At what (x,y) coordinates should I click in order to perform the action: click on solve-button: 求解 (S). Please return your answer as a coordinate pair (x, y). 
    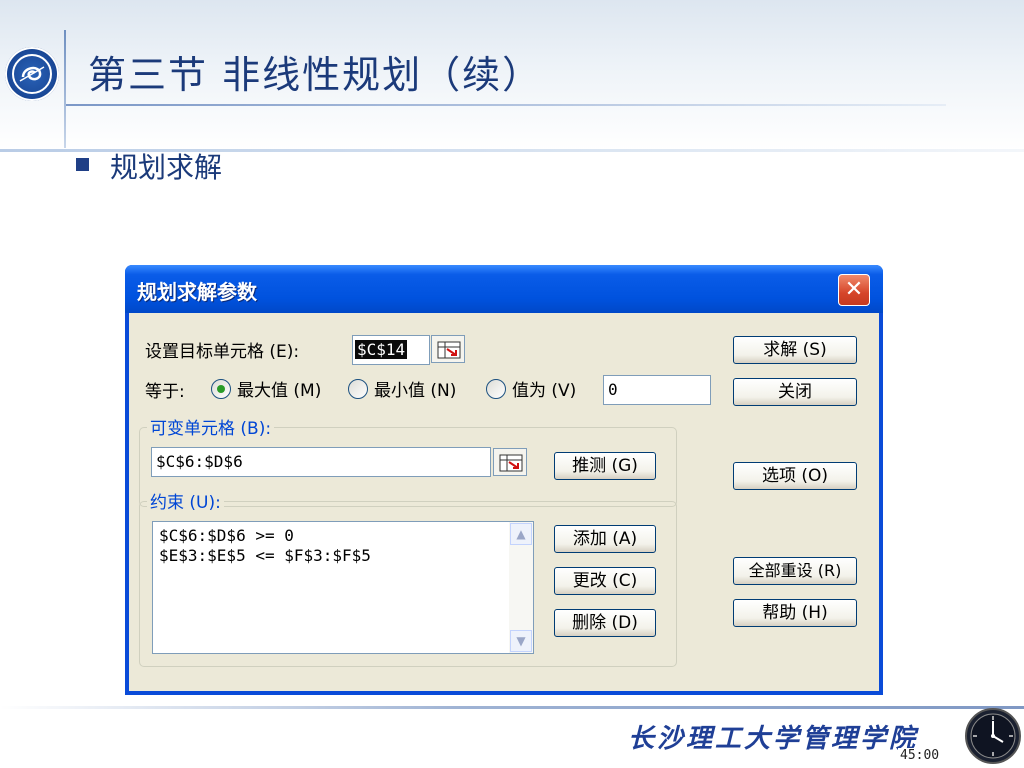
    Looking at the image, I should click on (795, 350).